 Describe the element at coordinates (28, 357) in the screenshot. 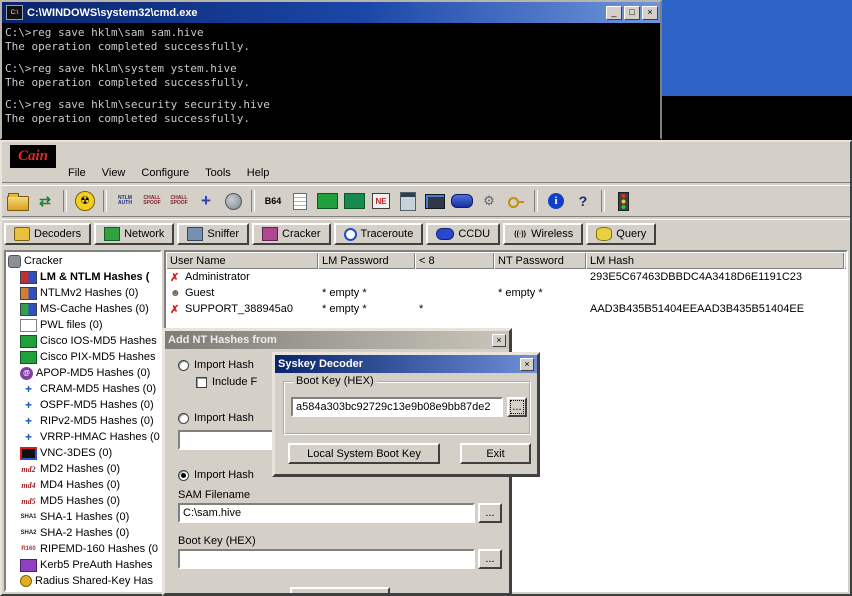

I see `cisco-pix-icon` at that location.